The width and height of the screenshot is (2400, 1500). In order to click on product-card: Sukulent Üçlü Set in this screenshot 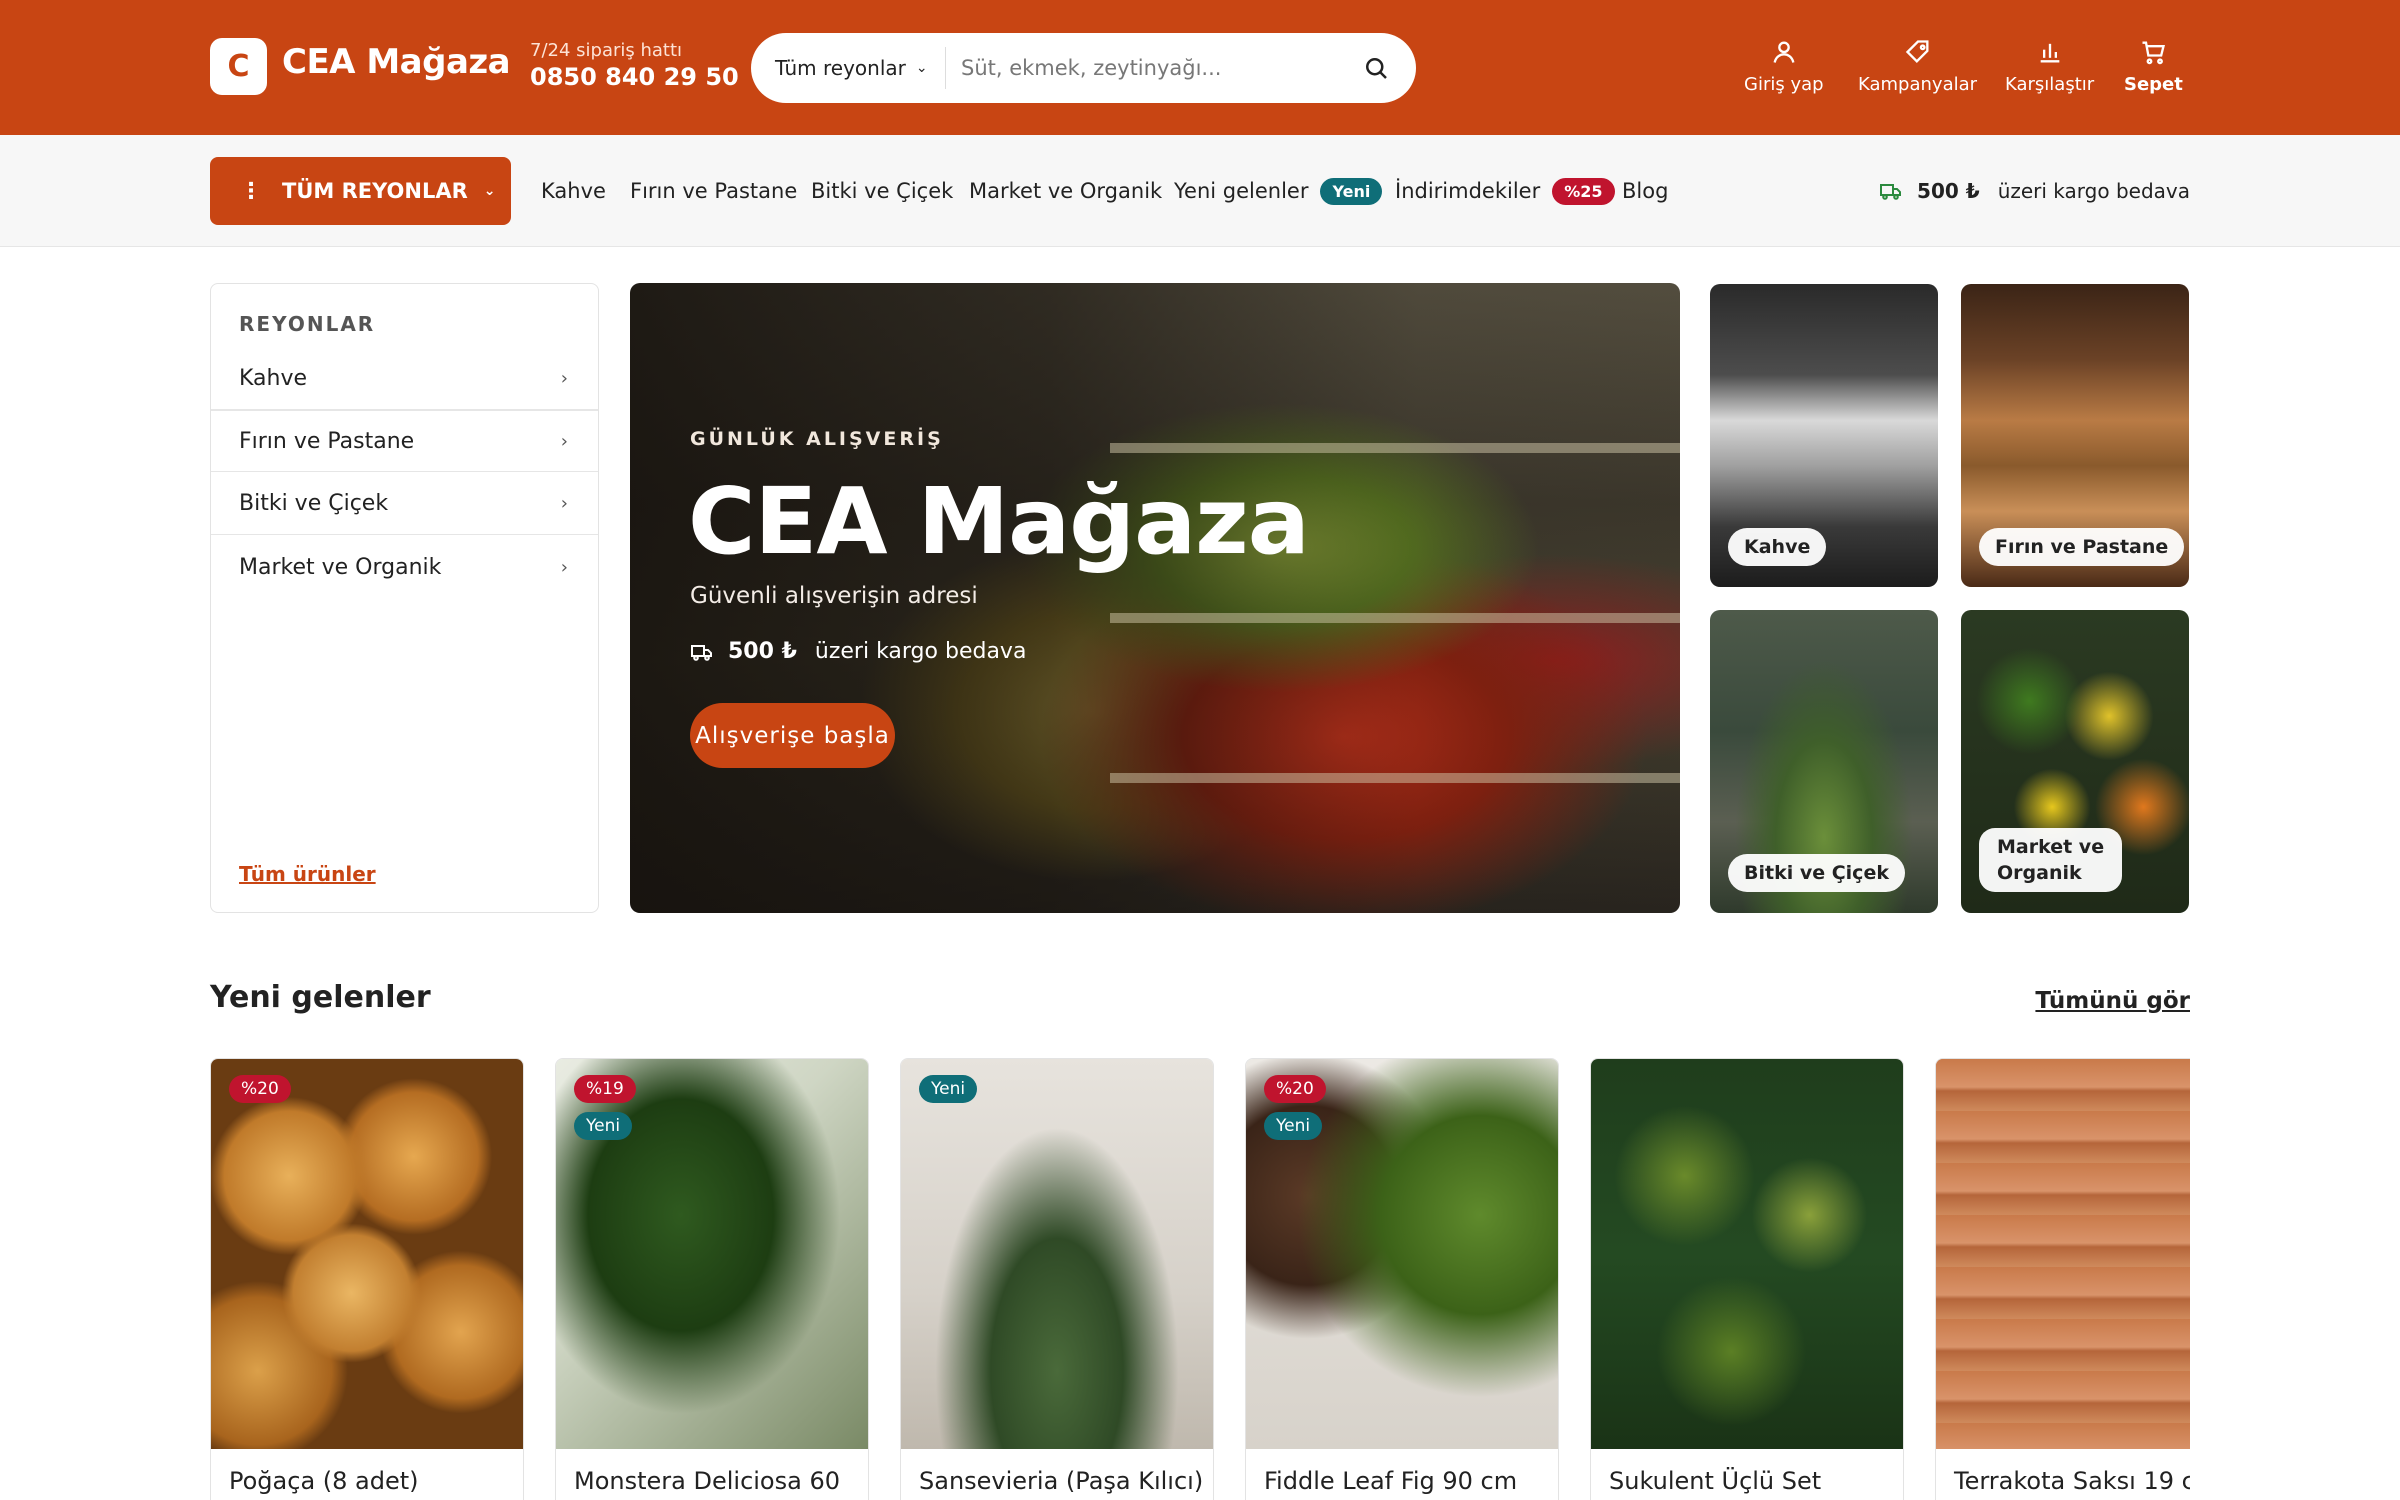, I will do `click(1747, 1279)`.